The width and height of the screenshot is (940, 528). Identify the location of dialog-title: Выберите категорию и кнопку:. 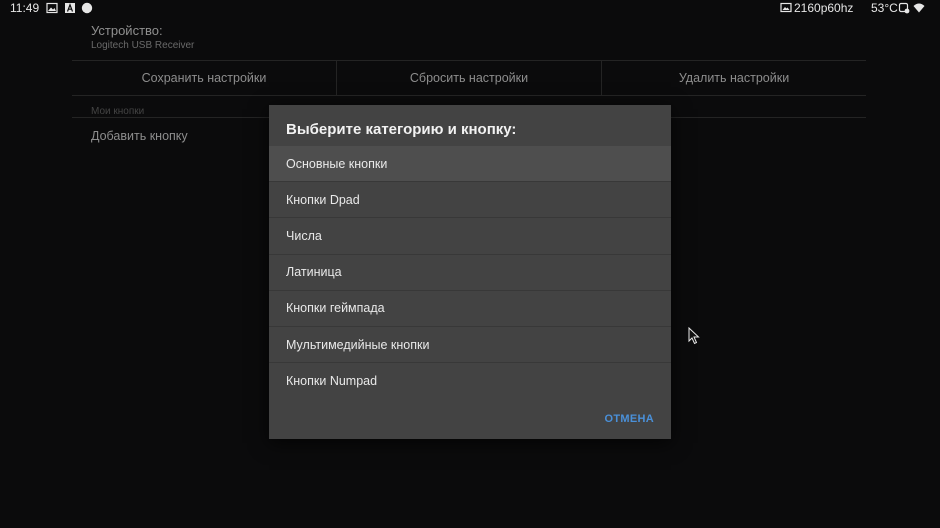
(401, 129).